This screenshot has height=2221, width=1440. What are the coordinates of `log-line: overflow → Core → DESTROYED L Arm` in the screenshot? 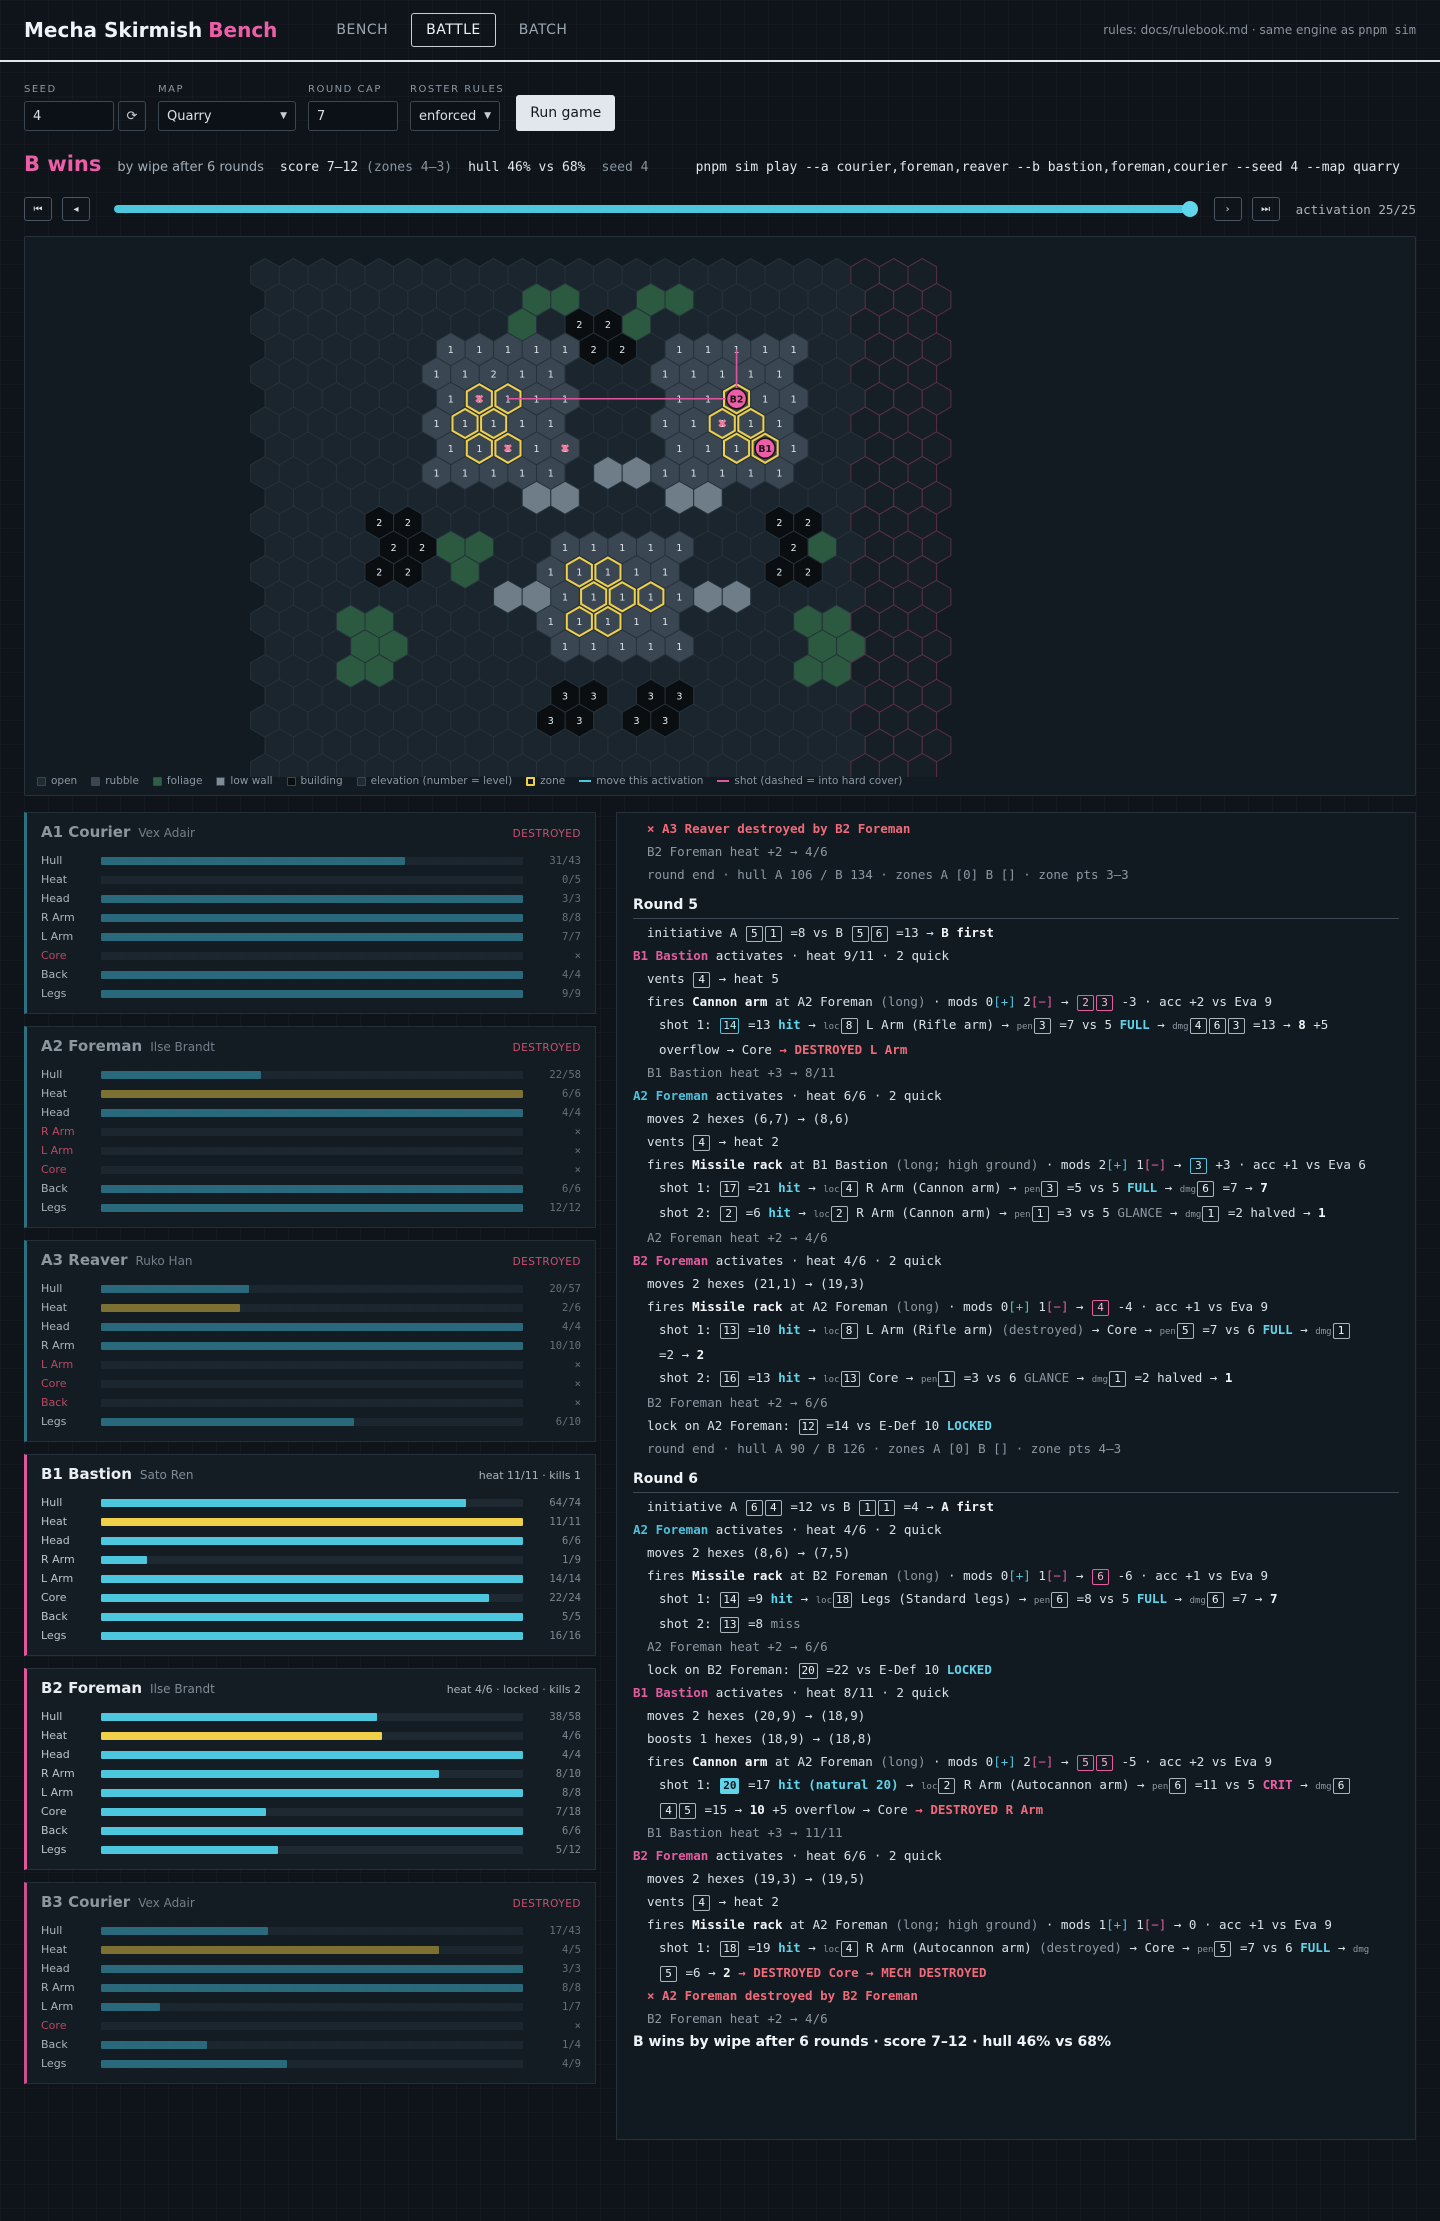 It's located at (783, 1049).